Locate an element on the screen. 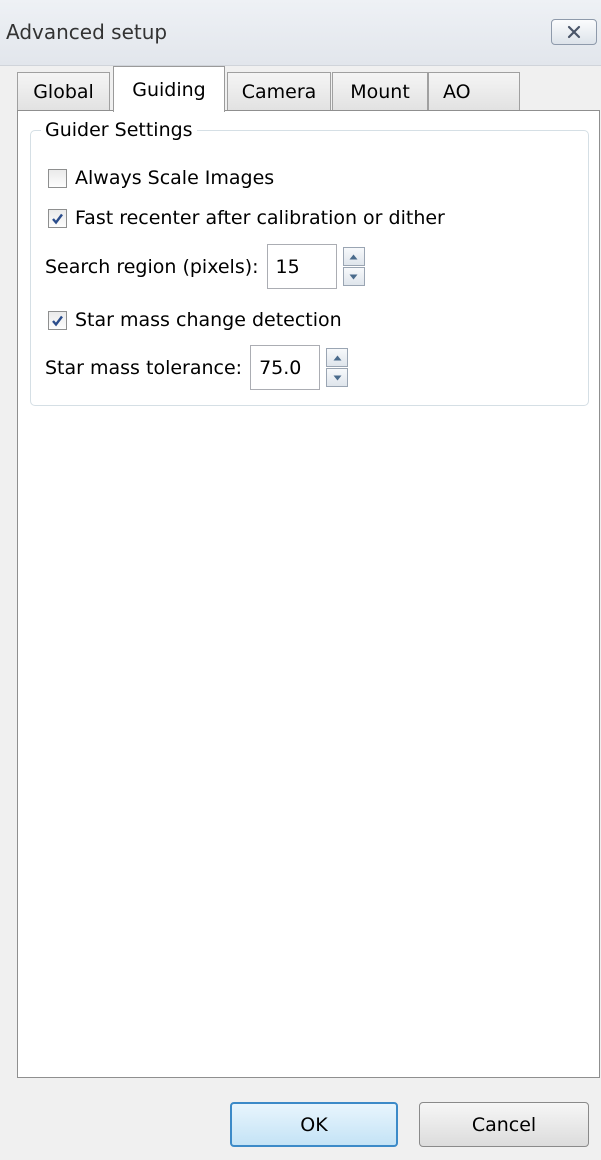 The image size is (601, 1160). tab-camera-label: Camera is located at coordinates (279, 91).